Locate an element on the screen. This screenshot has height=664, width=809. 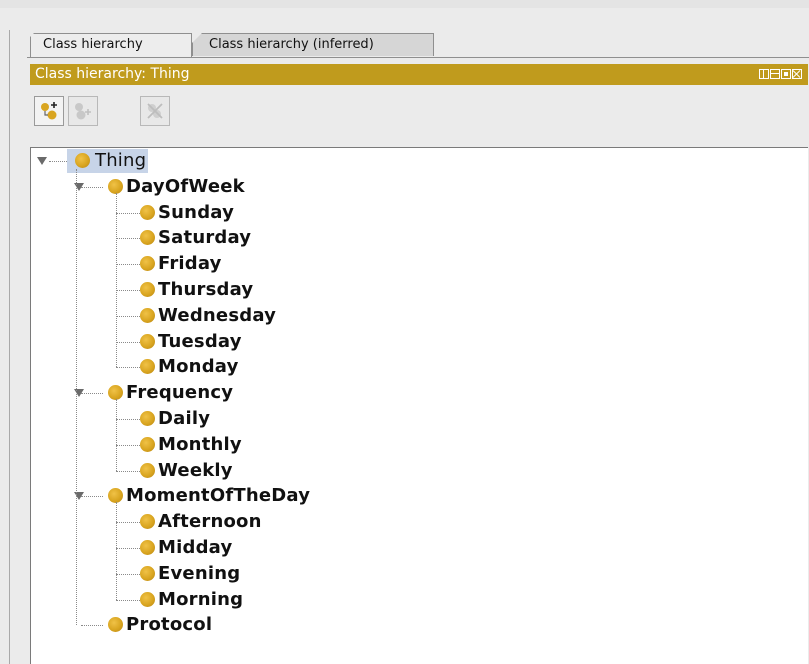
expand-toggle-icon is located at coordinates (42, 161).